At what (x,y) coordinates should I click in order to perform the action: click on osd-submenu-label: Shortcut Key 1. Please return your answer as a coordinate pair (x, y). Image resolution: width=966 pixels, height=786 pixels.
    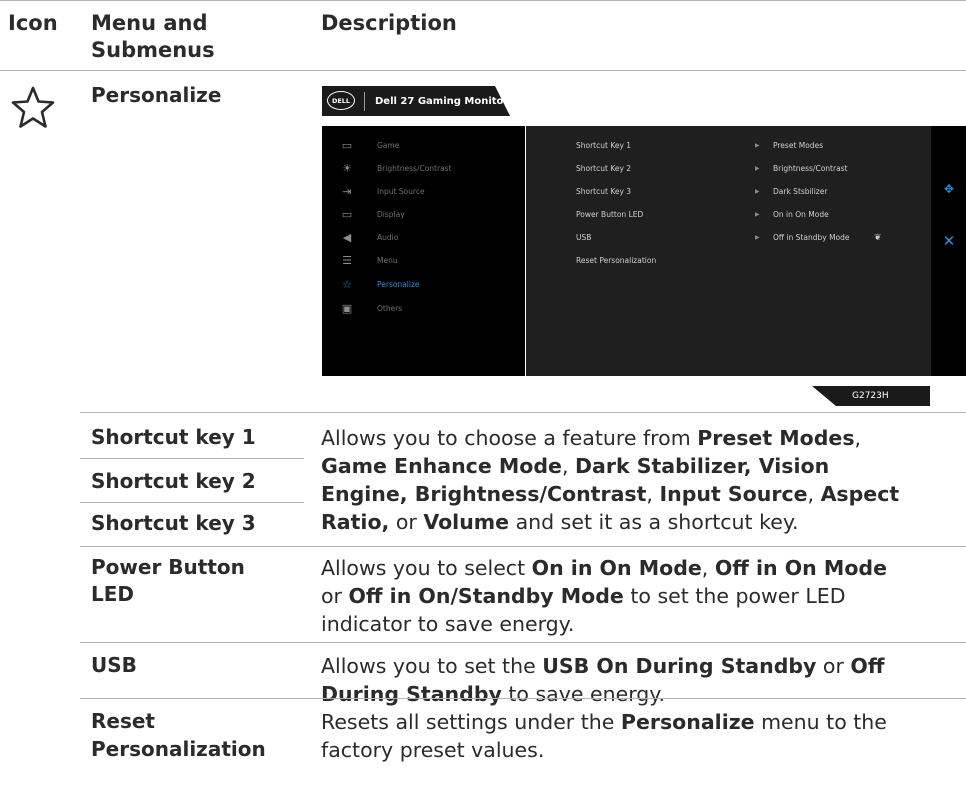
    Looking at the image, I should click on (604, 145).